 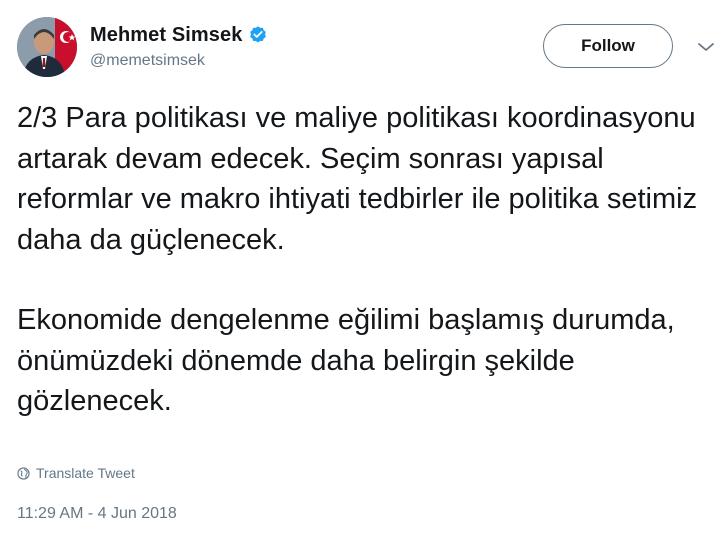 I want to click on follow-button: Follow, so click(x=608, y=46).